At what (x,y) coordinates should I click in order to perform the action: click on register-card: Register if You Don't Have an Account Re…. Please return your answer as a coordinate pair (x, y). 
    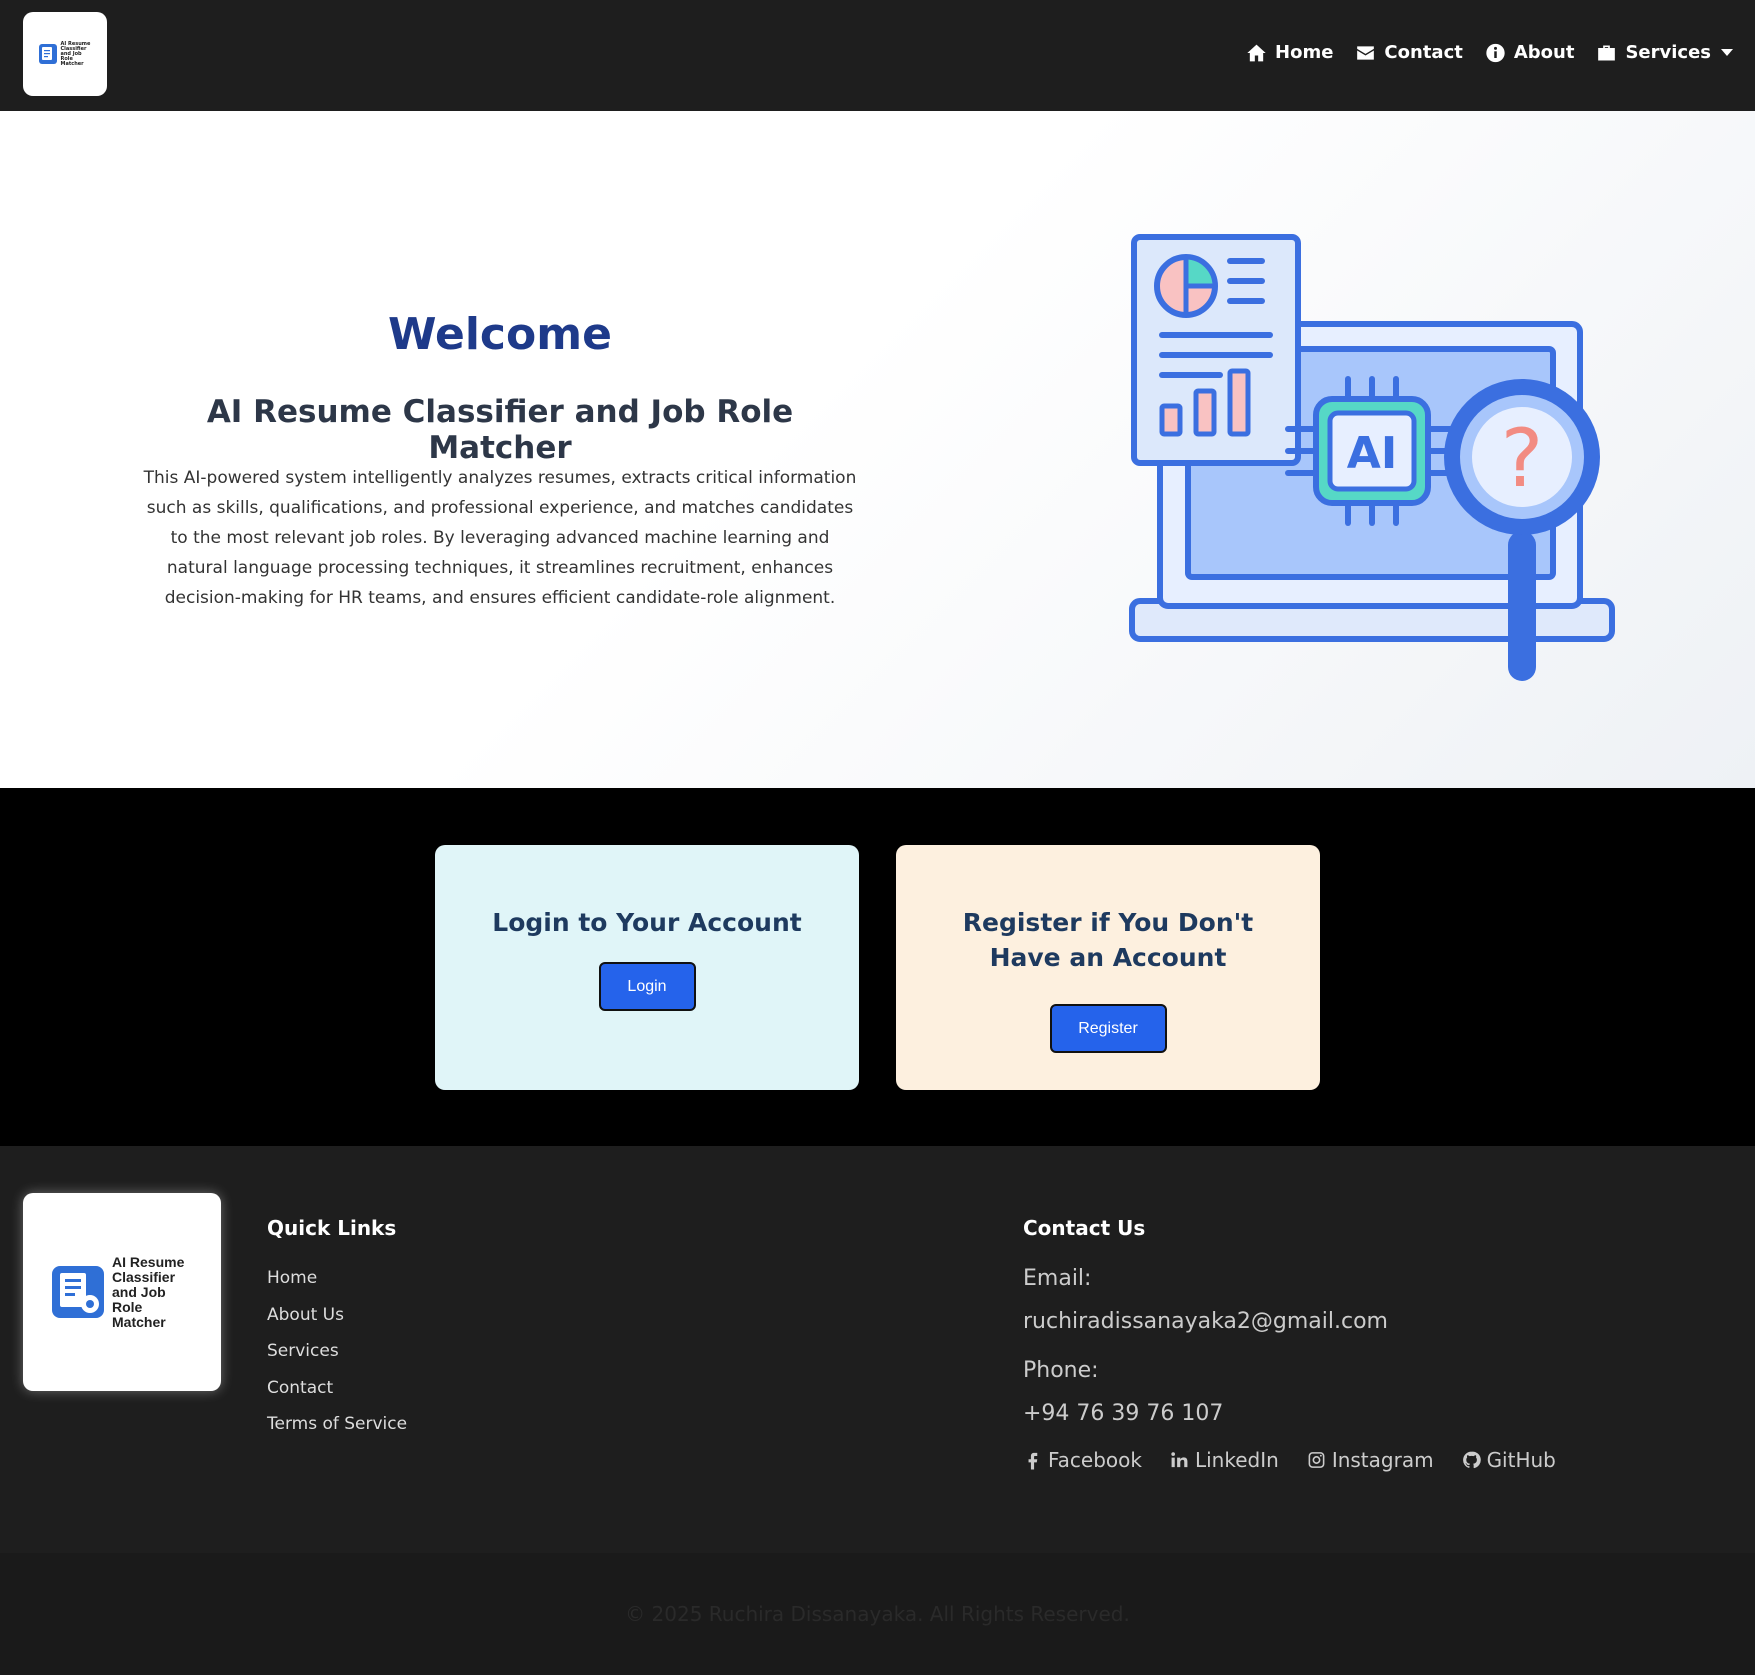
    Looking at the image, I should click on (1108, 967).